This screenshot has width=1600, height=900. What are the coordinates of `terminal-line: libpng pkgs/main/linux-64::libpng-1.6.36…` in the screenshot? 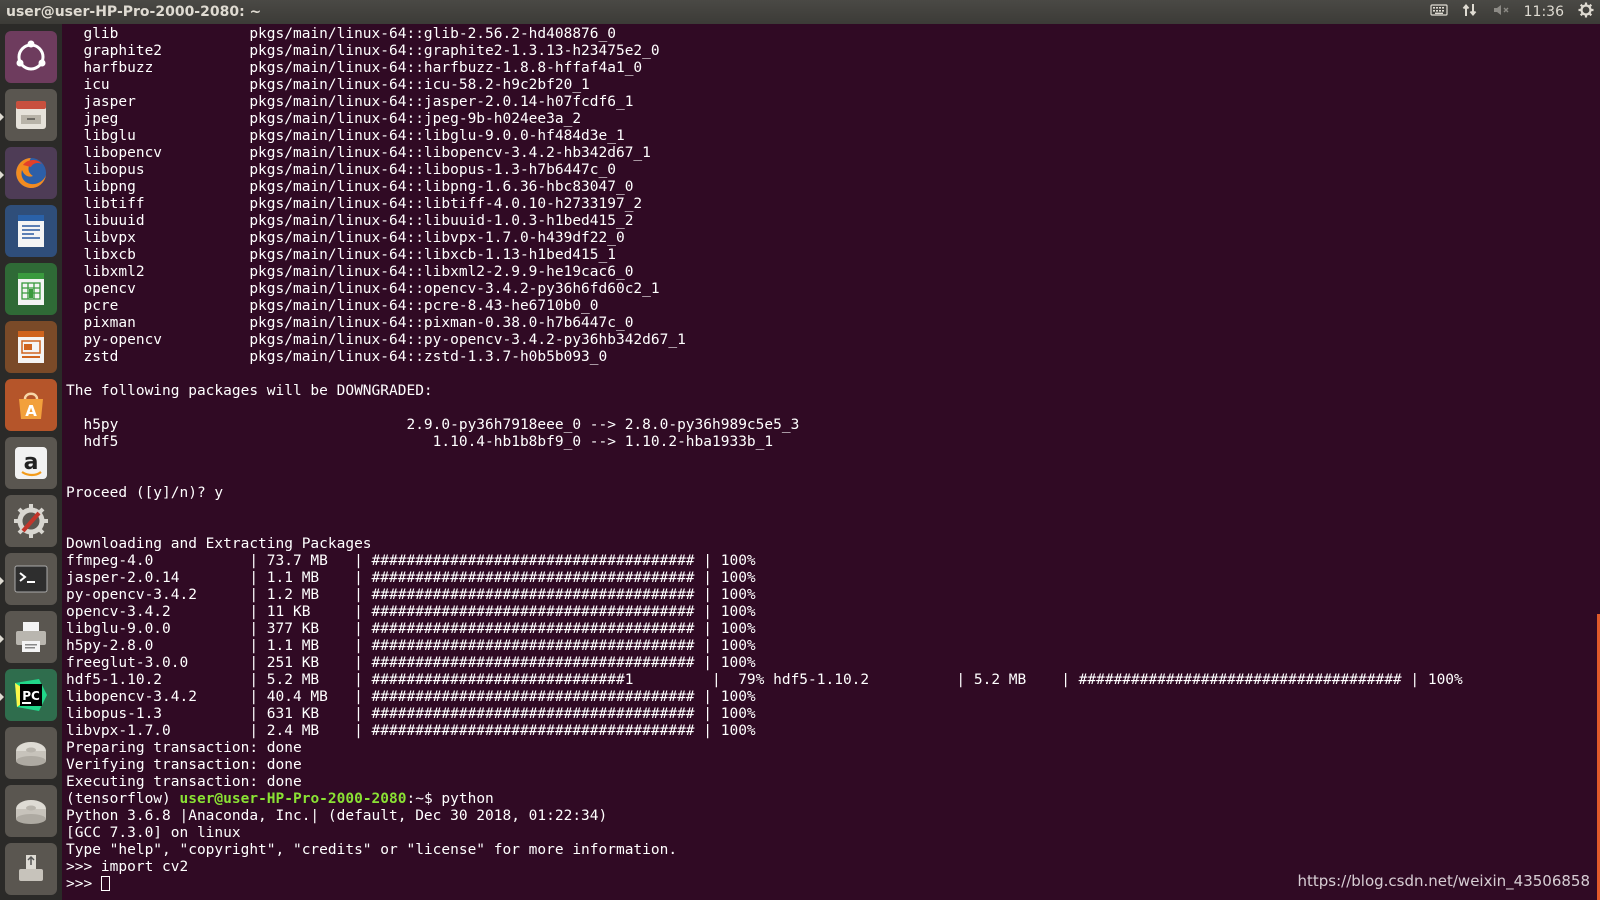 It's located at (358, 187).